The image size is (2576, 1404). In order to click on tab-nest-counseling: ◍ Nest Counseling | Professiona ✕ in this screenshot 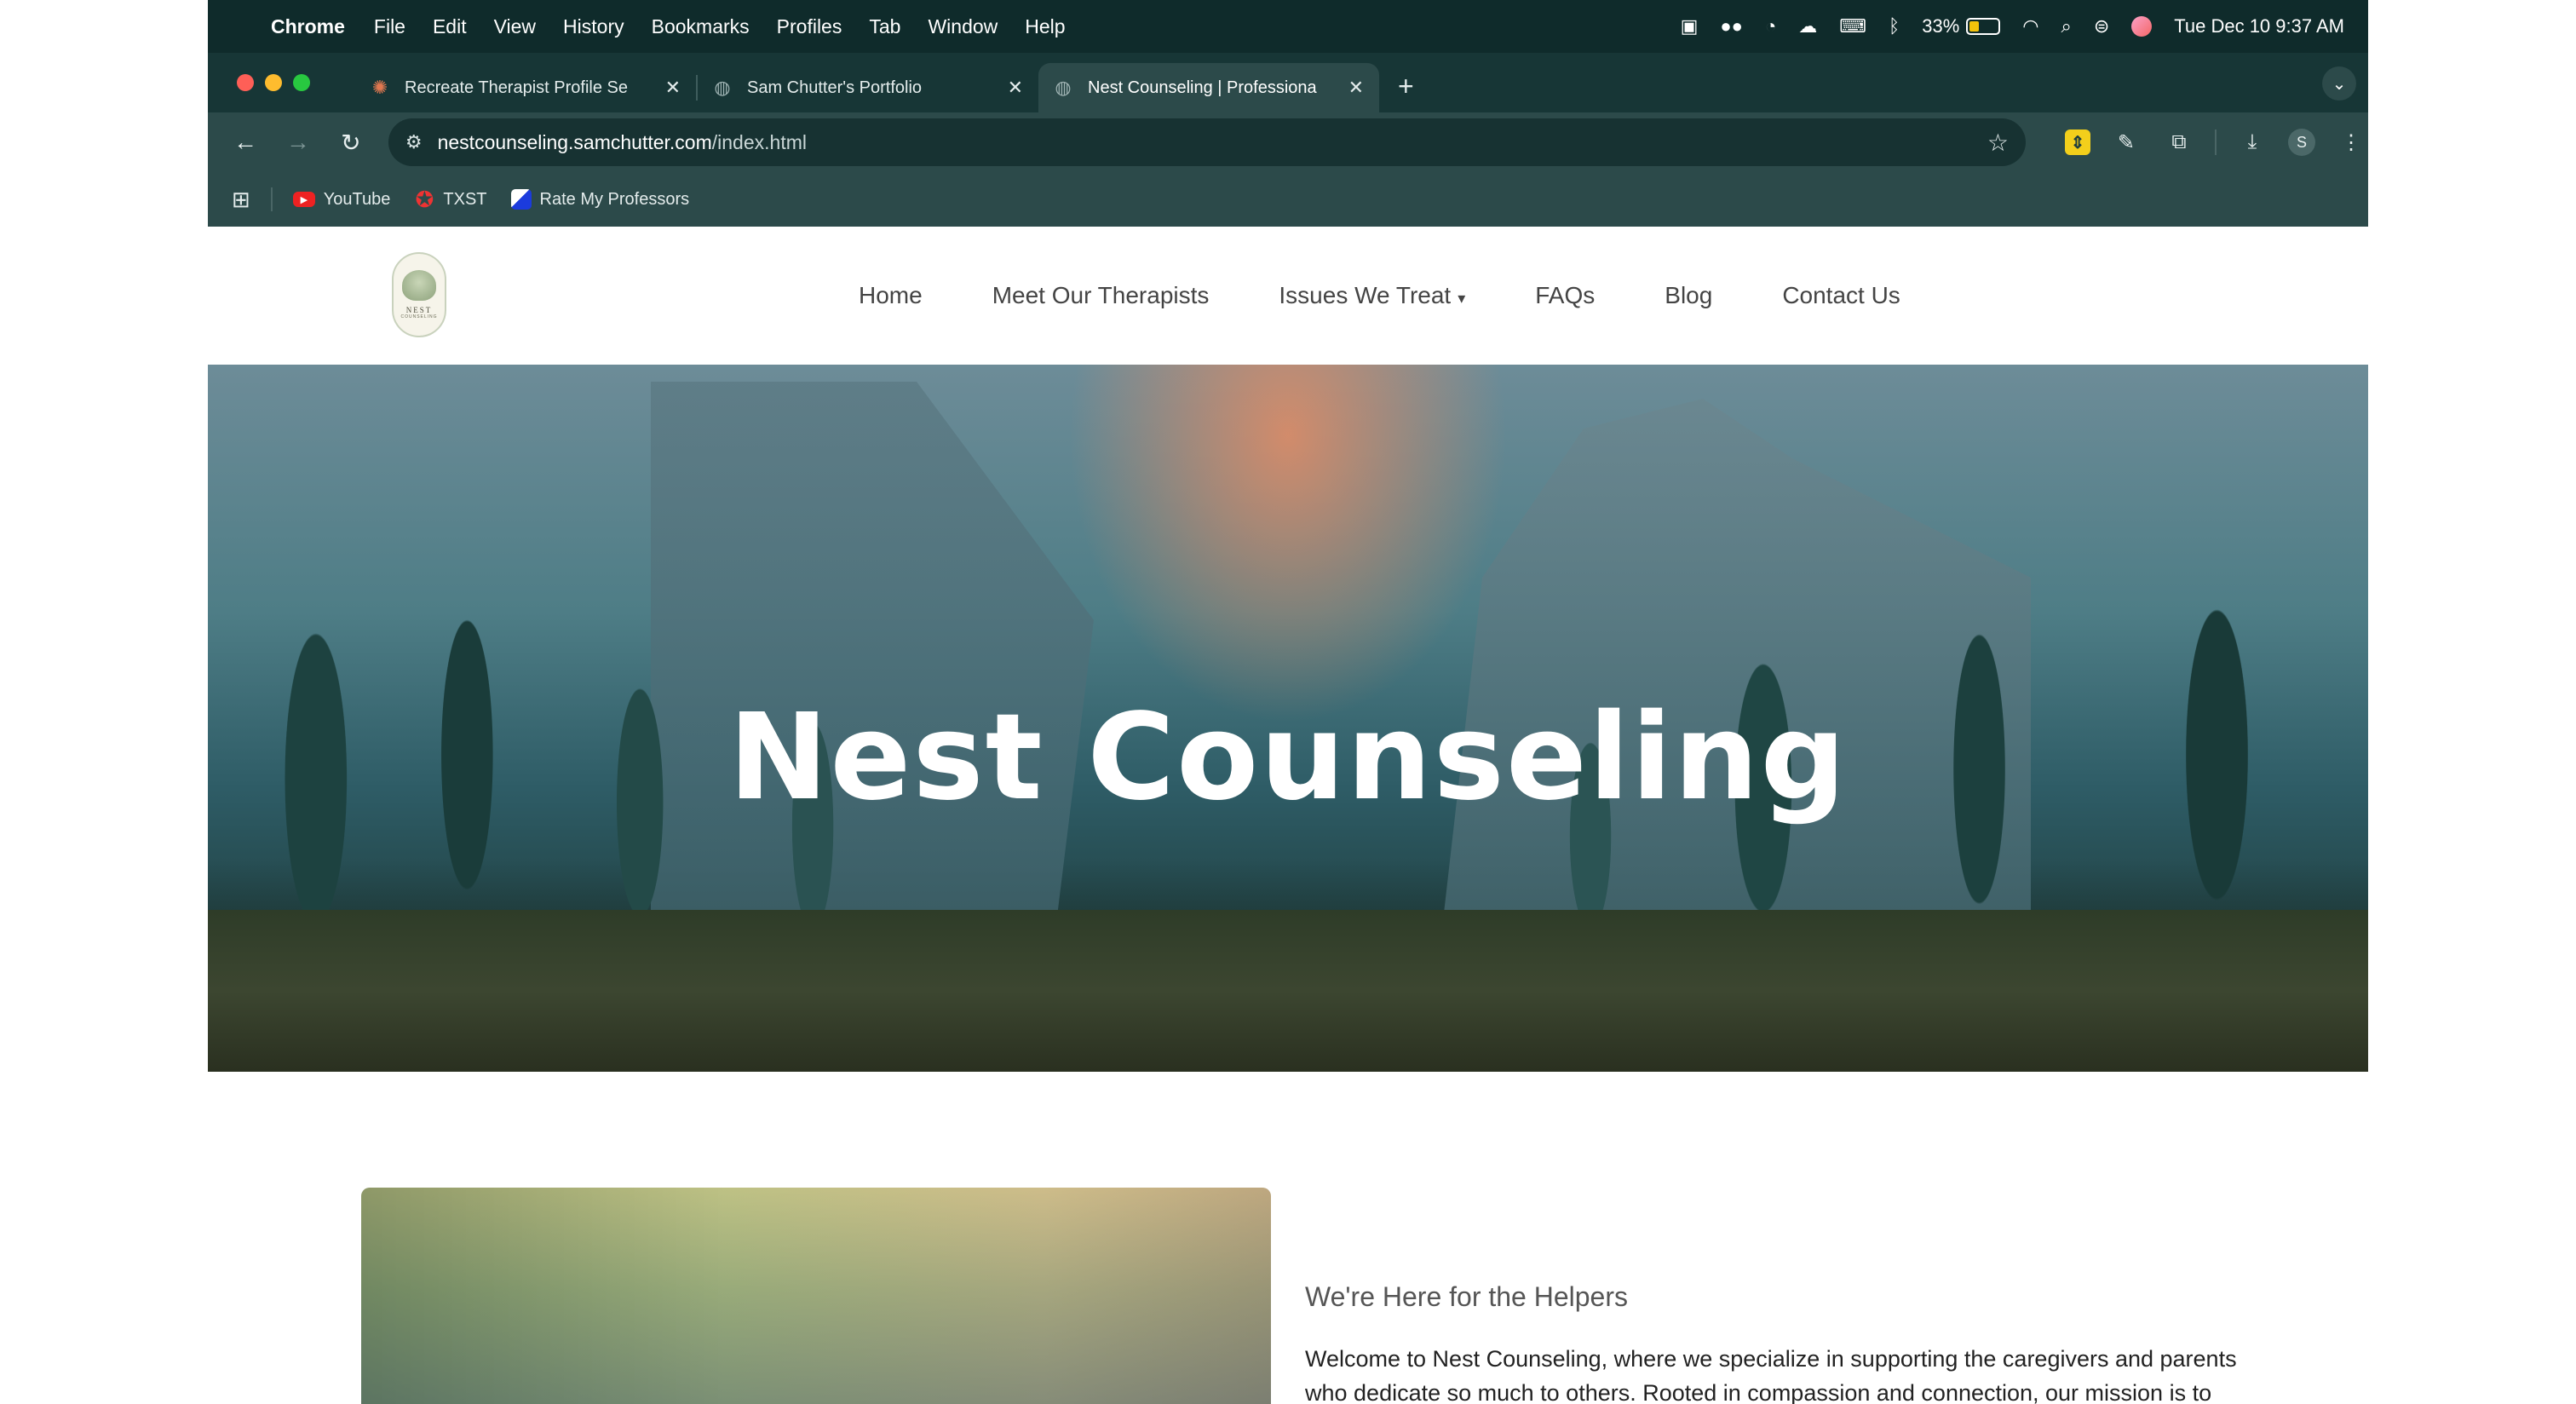, I will do `click(1209, 87)`.